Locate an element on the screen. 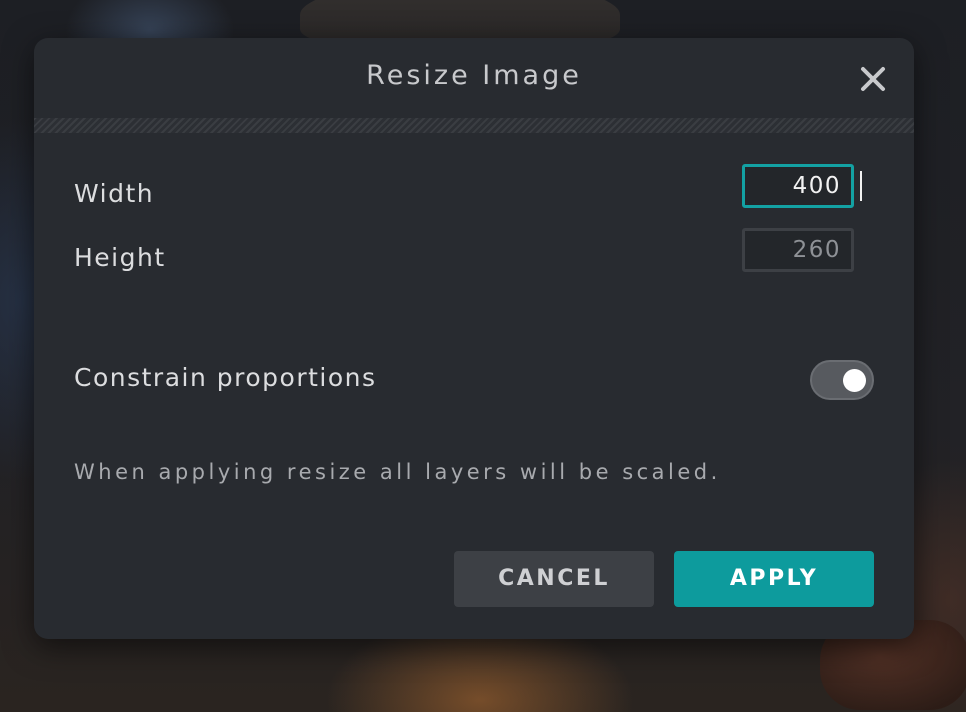 This screenshot has height=712, width=966. apply-button: APPLY is located at coordinates (774, 579).